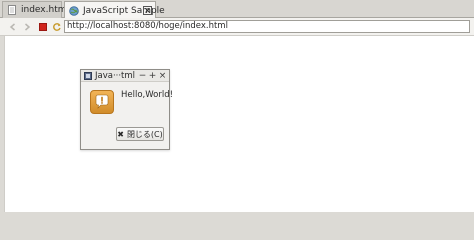 This screenshot has height=240, width=474. Describe the element at coordinates (144, 134) in the screenshot. I see `close-button-label: 閉じる(C)` at that location.